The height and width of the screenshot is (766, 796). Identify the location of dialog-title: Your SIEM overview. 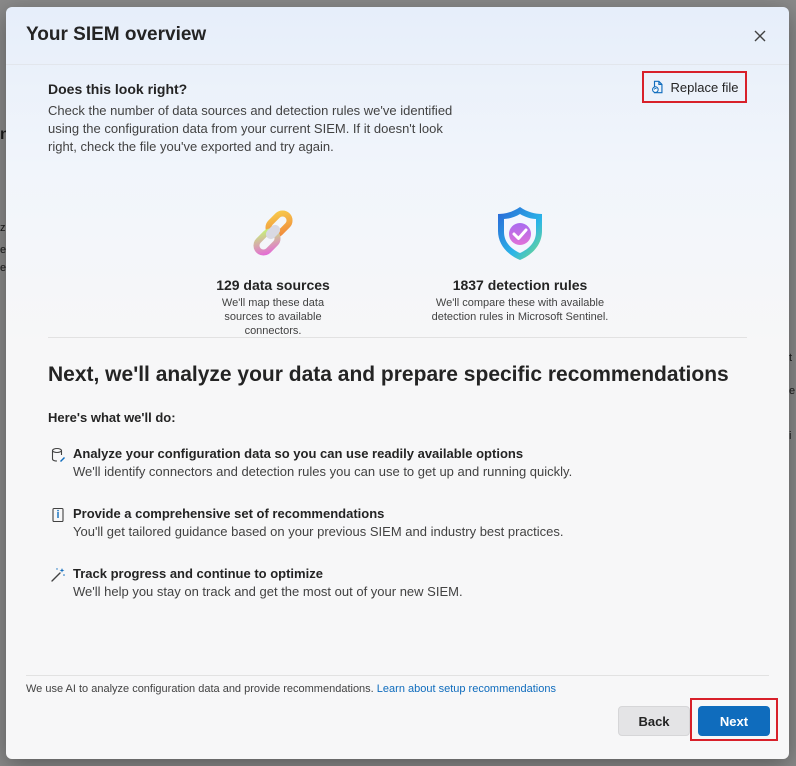
(116, 34).